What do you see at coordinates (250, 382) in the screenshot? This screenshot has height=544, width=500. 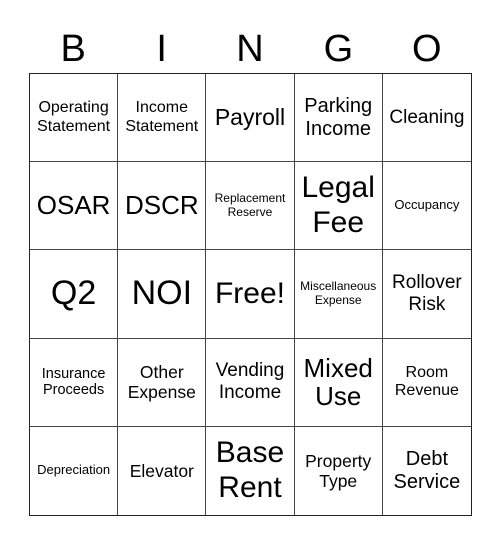 I see `bingo-cell: Vending Income` at bounding box center [250, 382].